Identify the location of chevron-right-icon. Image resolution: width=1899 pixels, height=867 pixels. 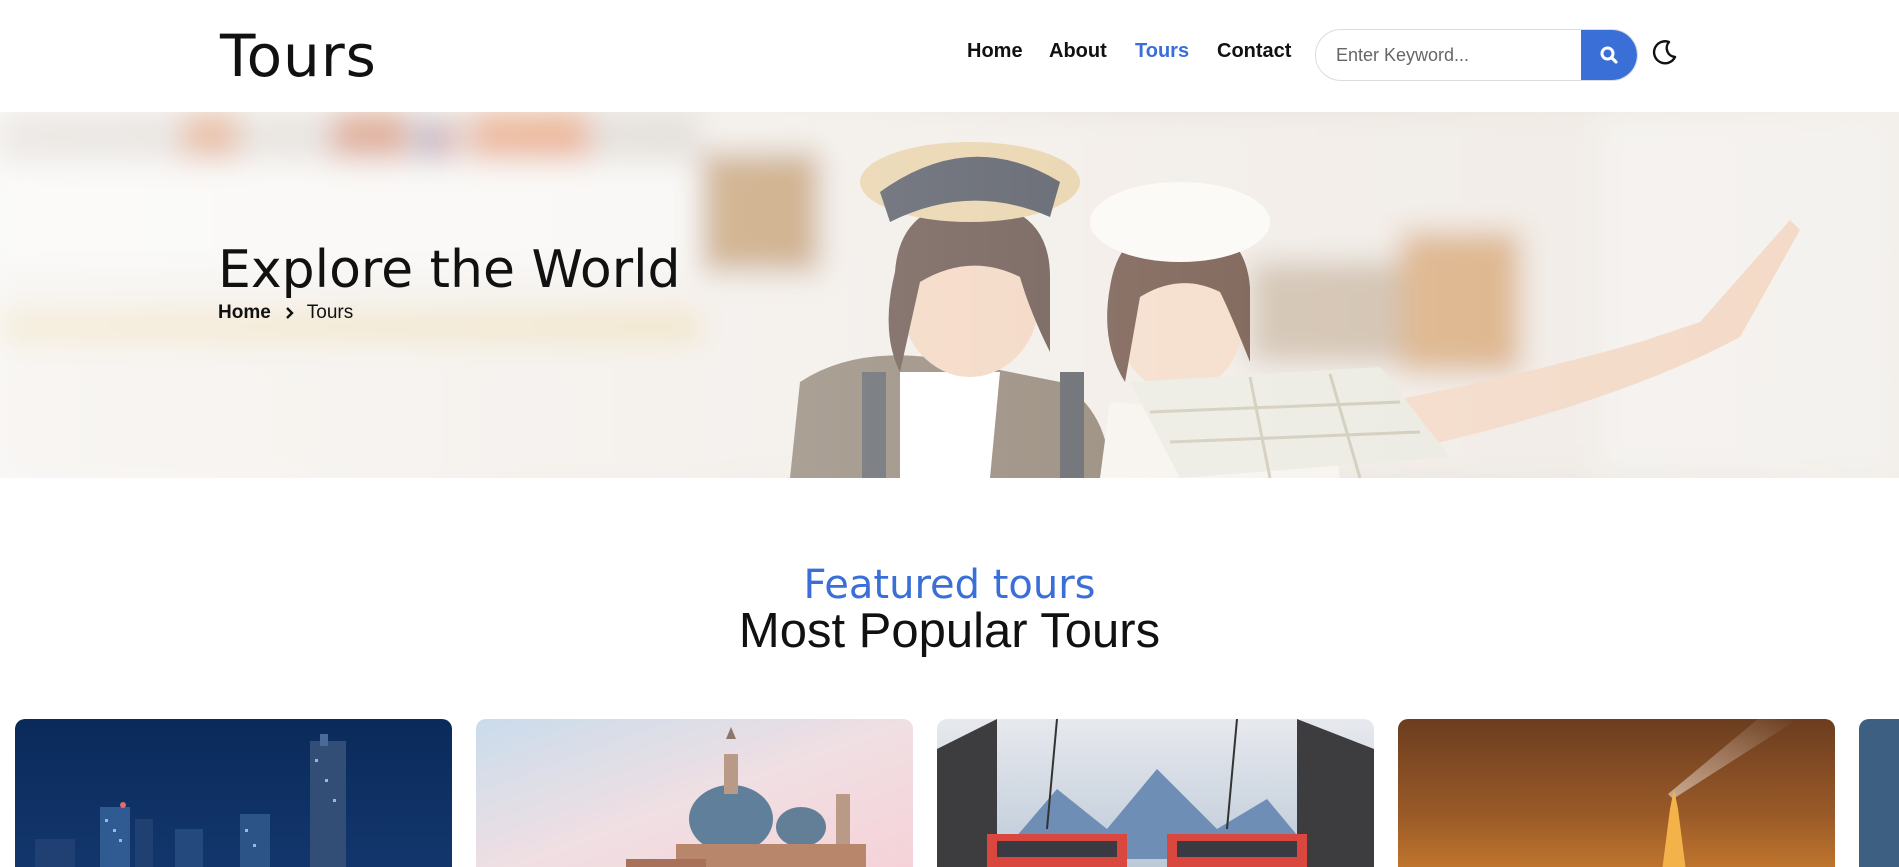
(289, 313).